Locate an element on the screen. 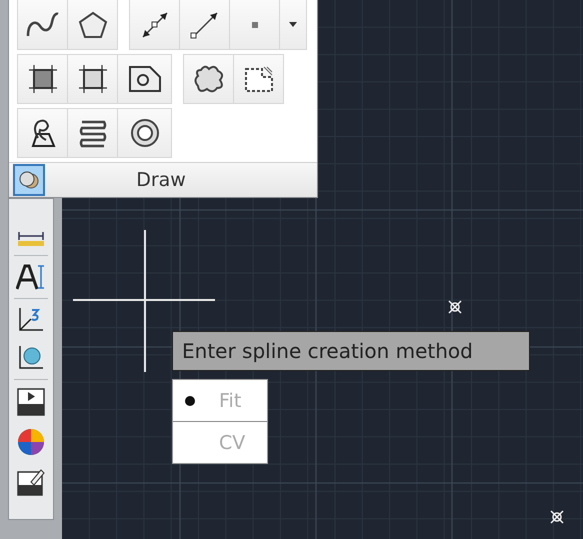 Image resolution: width=583 pixels, height=539 pixels. cloud-shape-icon is located at coordinates (208, 79).